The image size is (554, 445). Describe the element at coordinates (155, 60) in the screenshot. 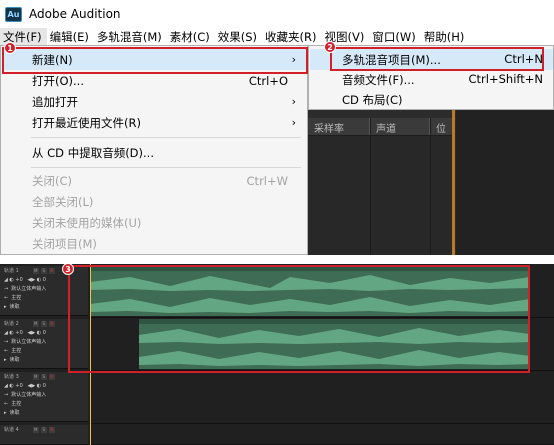

I see `annotation-box-new` at that location.